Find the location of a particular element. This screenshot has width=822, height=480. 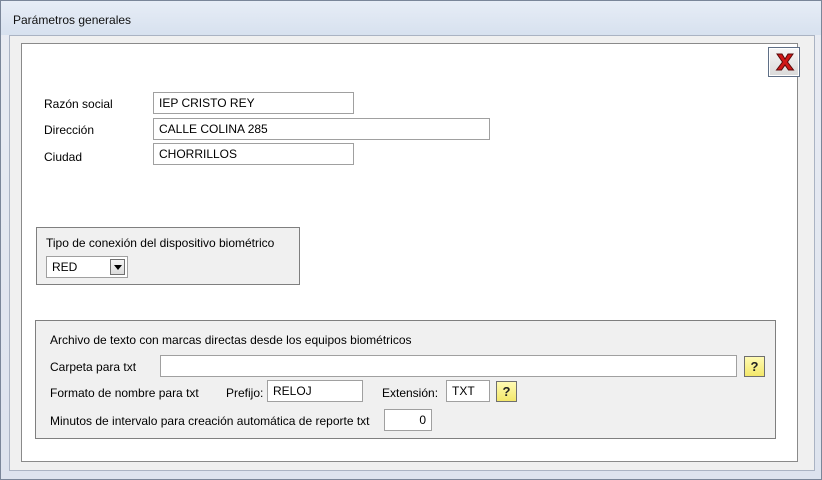

extension-help-button: ? is located at coordinates (506, 391).